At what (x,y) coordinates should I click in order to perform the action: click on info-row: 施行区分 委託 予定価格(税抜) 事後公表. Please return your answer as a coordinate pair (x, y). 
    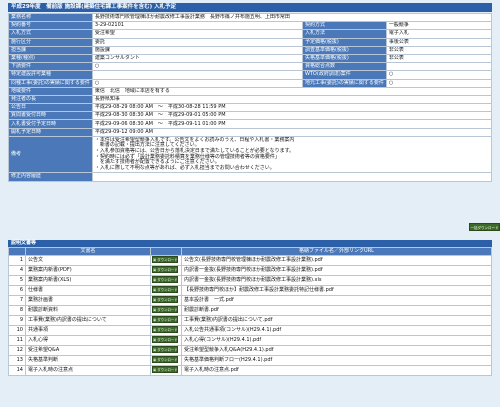
    Looking at the image, I should click on (250, 42).